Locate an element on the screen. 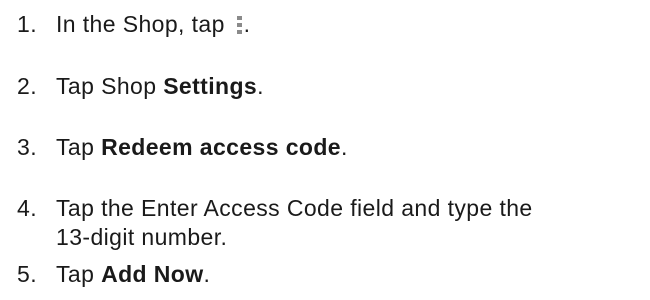  step-number: 4. is located at coordinates (27, 208).